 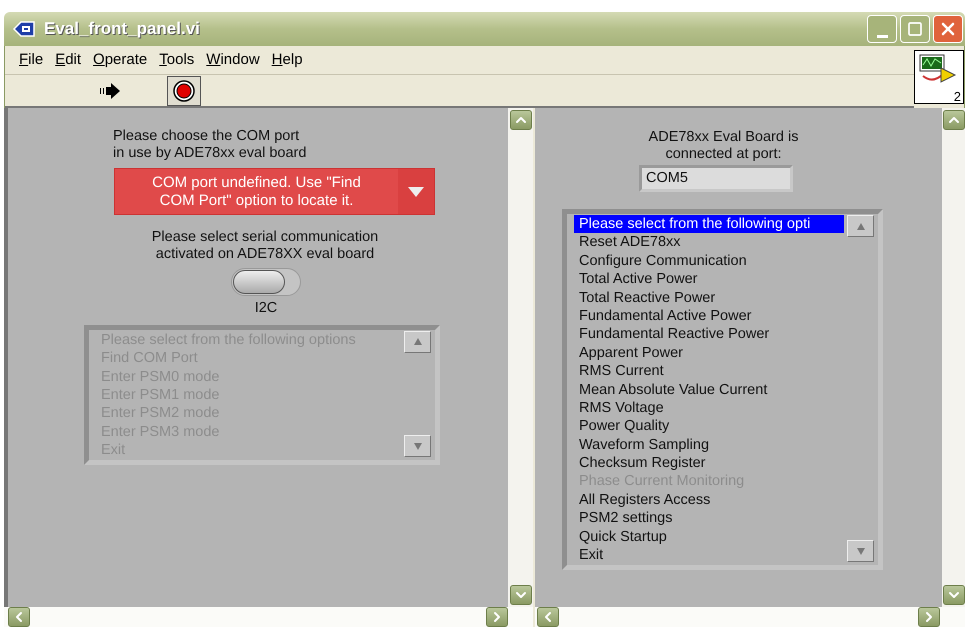 What do you see at coordinates (709, 408) in the screenshot?
I see `list-option: RMS Voltage` at bounding box center [709, 408].